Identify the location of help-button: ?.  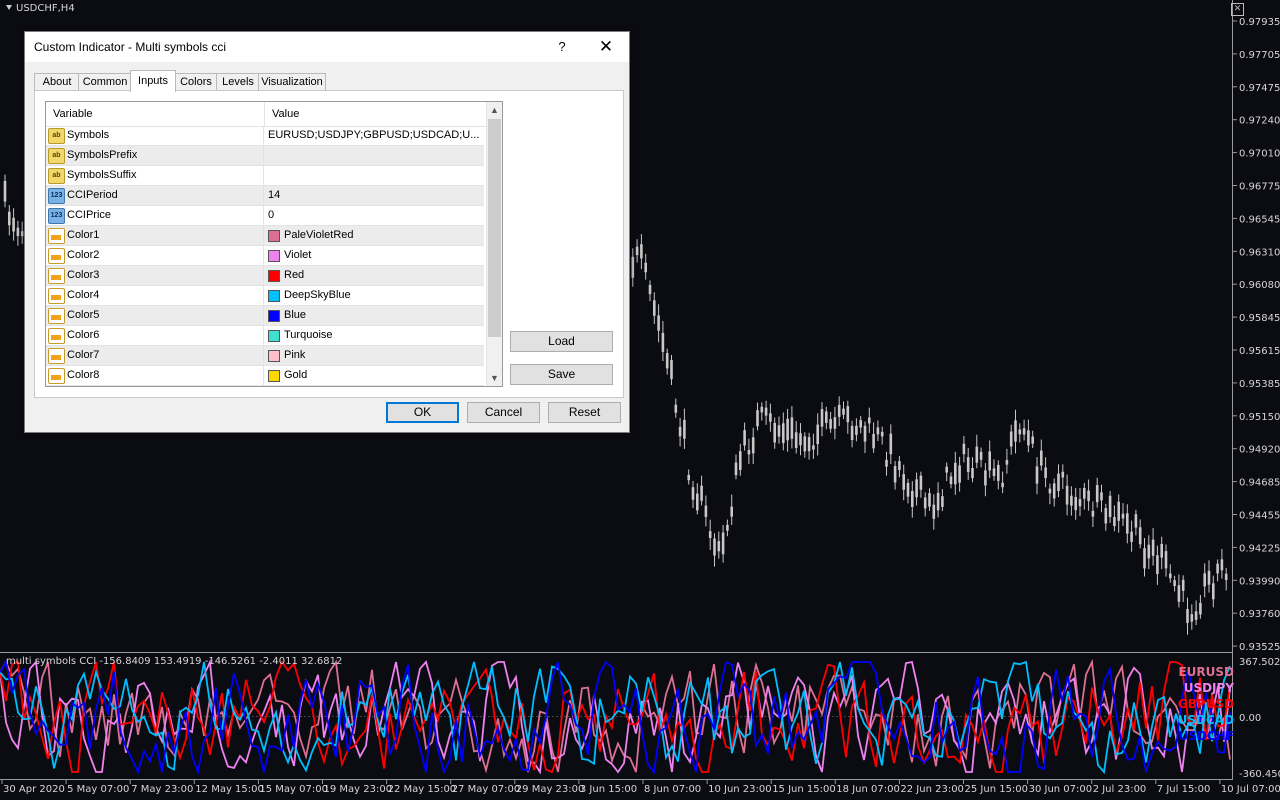
(562, 47).